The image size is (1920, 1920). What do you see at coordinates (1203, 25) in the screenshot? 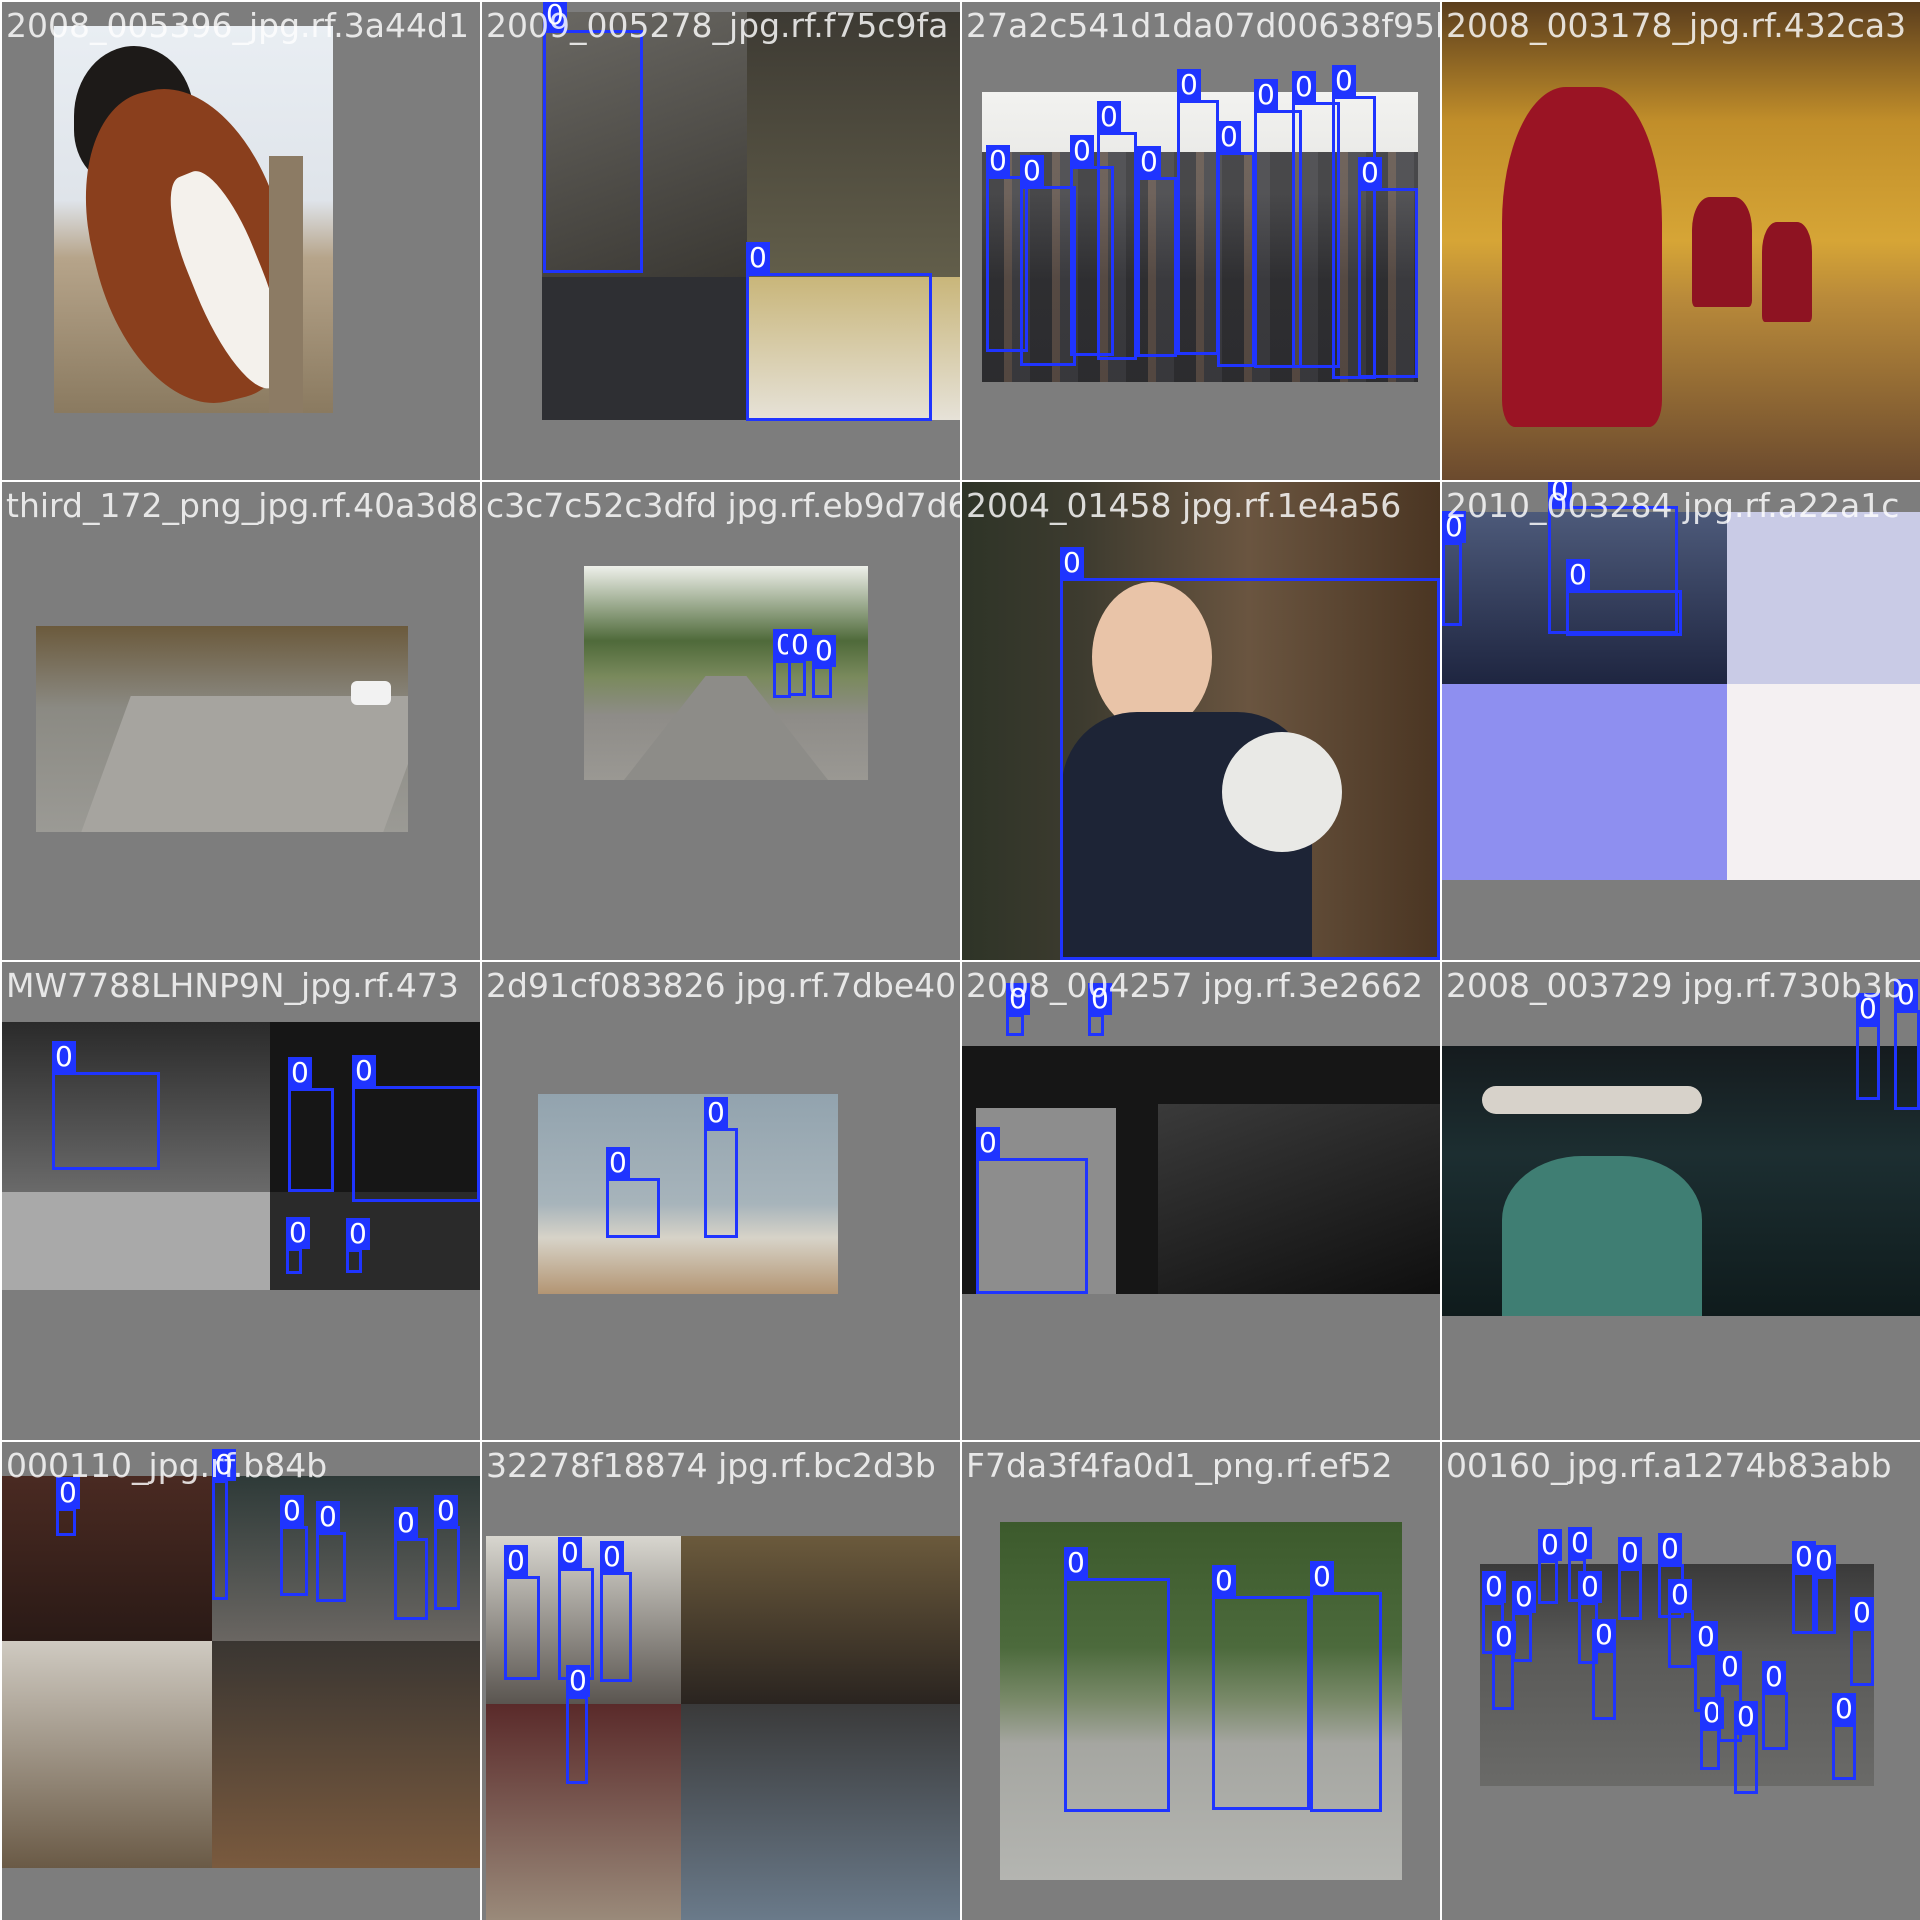
I see `tile-title: 27a2c541d1da07d00638f95b` at bounding box center [1203, 25].